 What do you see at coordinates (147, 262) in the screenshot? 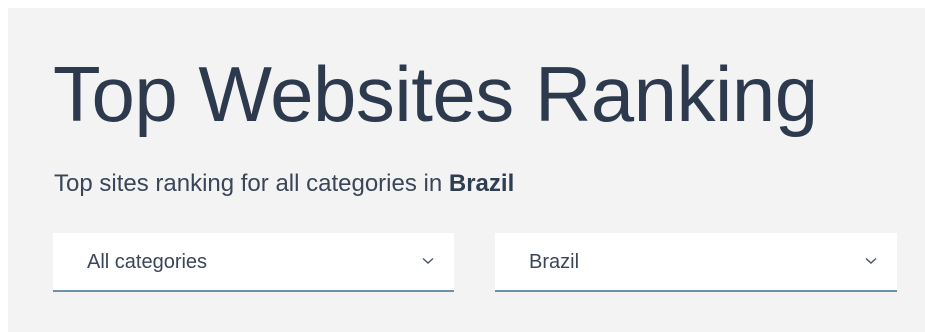
I see `category-select-value: All categories` at bounding box center [147, 262].